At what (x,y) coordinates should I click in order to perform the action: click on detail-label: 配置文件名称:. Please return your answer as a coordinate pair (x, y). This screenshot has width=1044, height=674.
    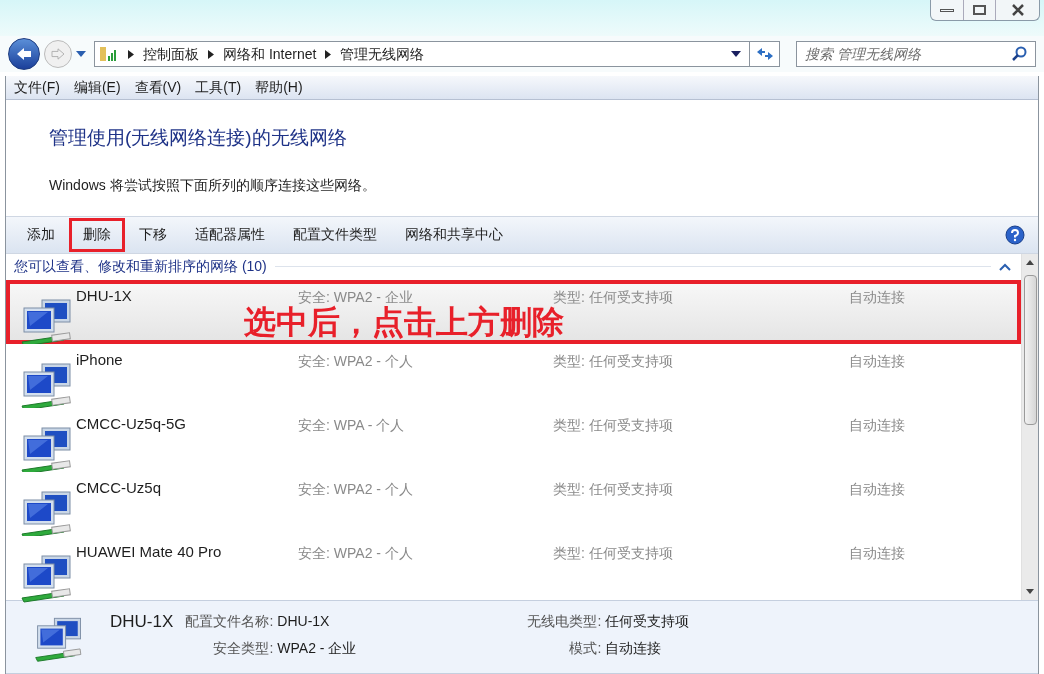
    Looking at the image, I should click on (229, 621).